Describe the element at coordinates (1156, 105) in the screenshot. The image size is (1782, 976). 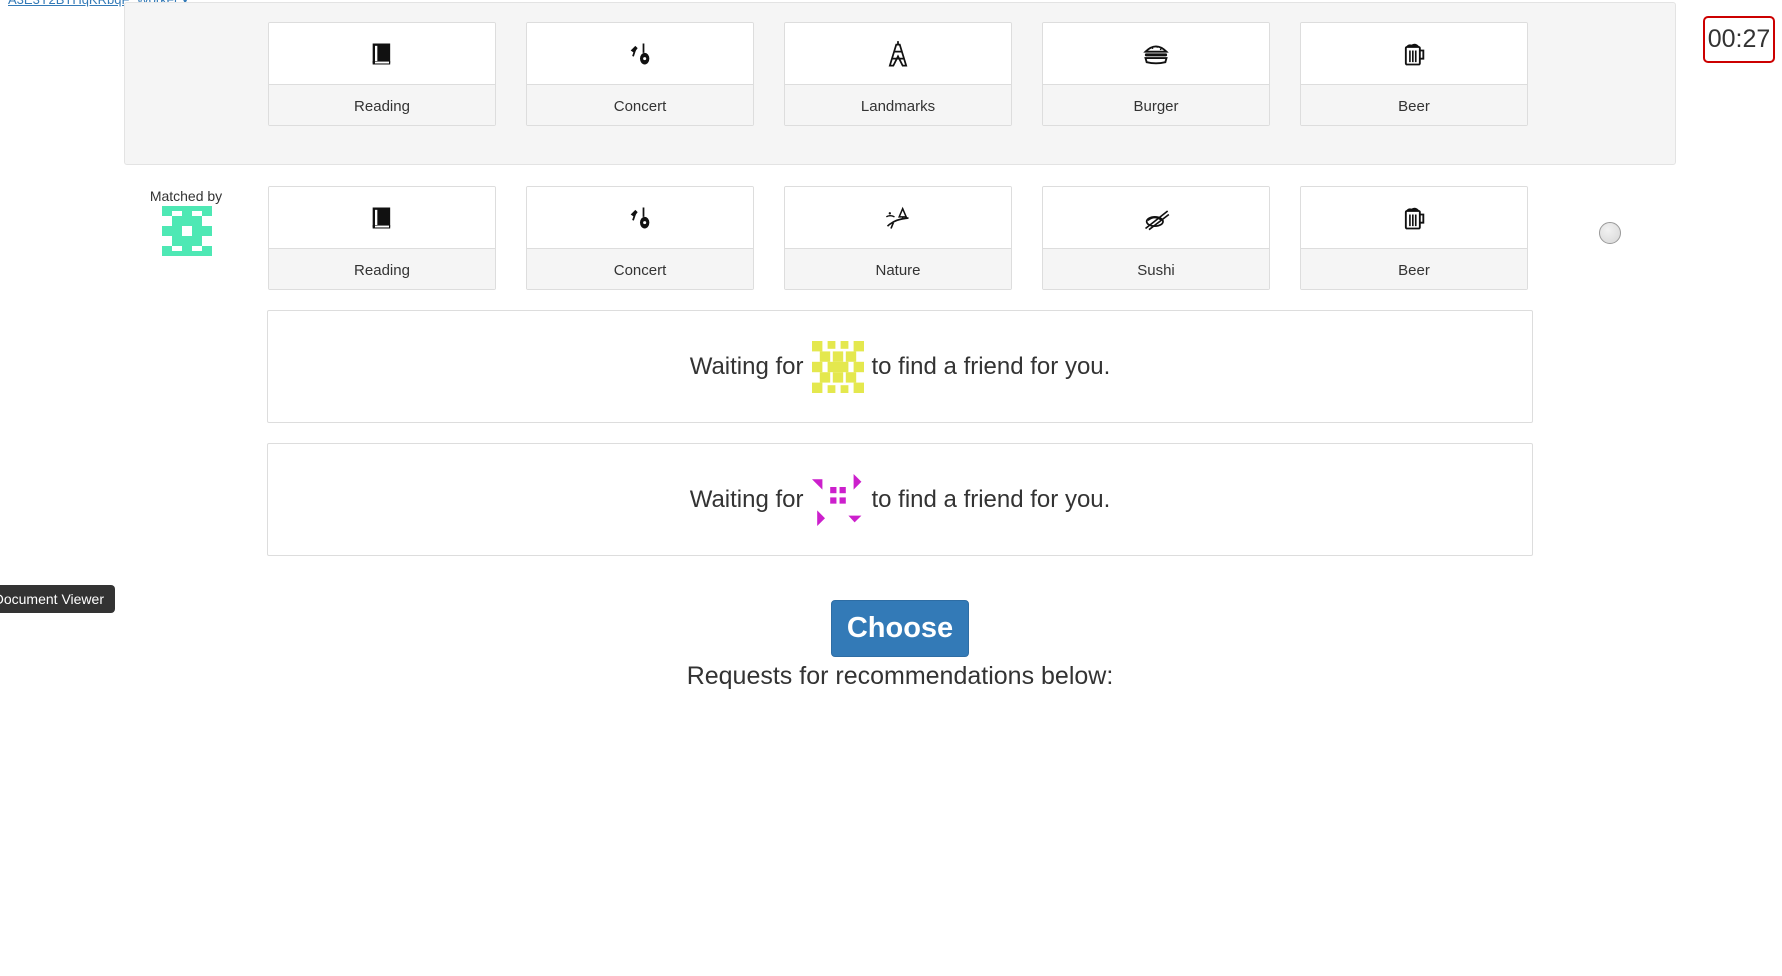
I see `choice-label: Burger` at that location.